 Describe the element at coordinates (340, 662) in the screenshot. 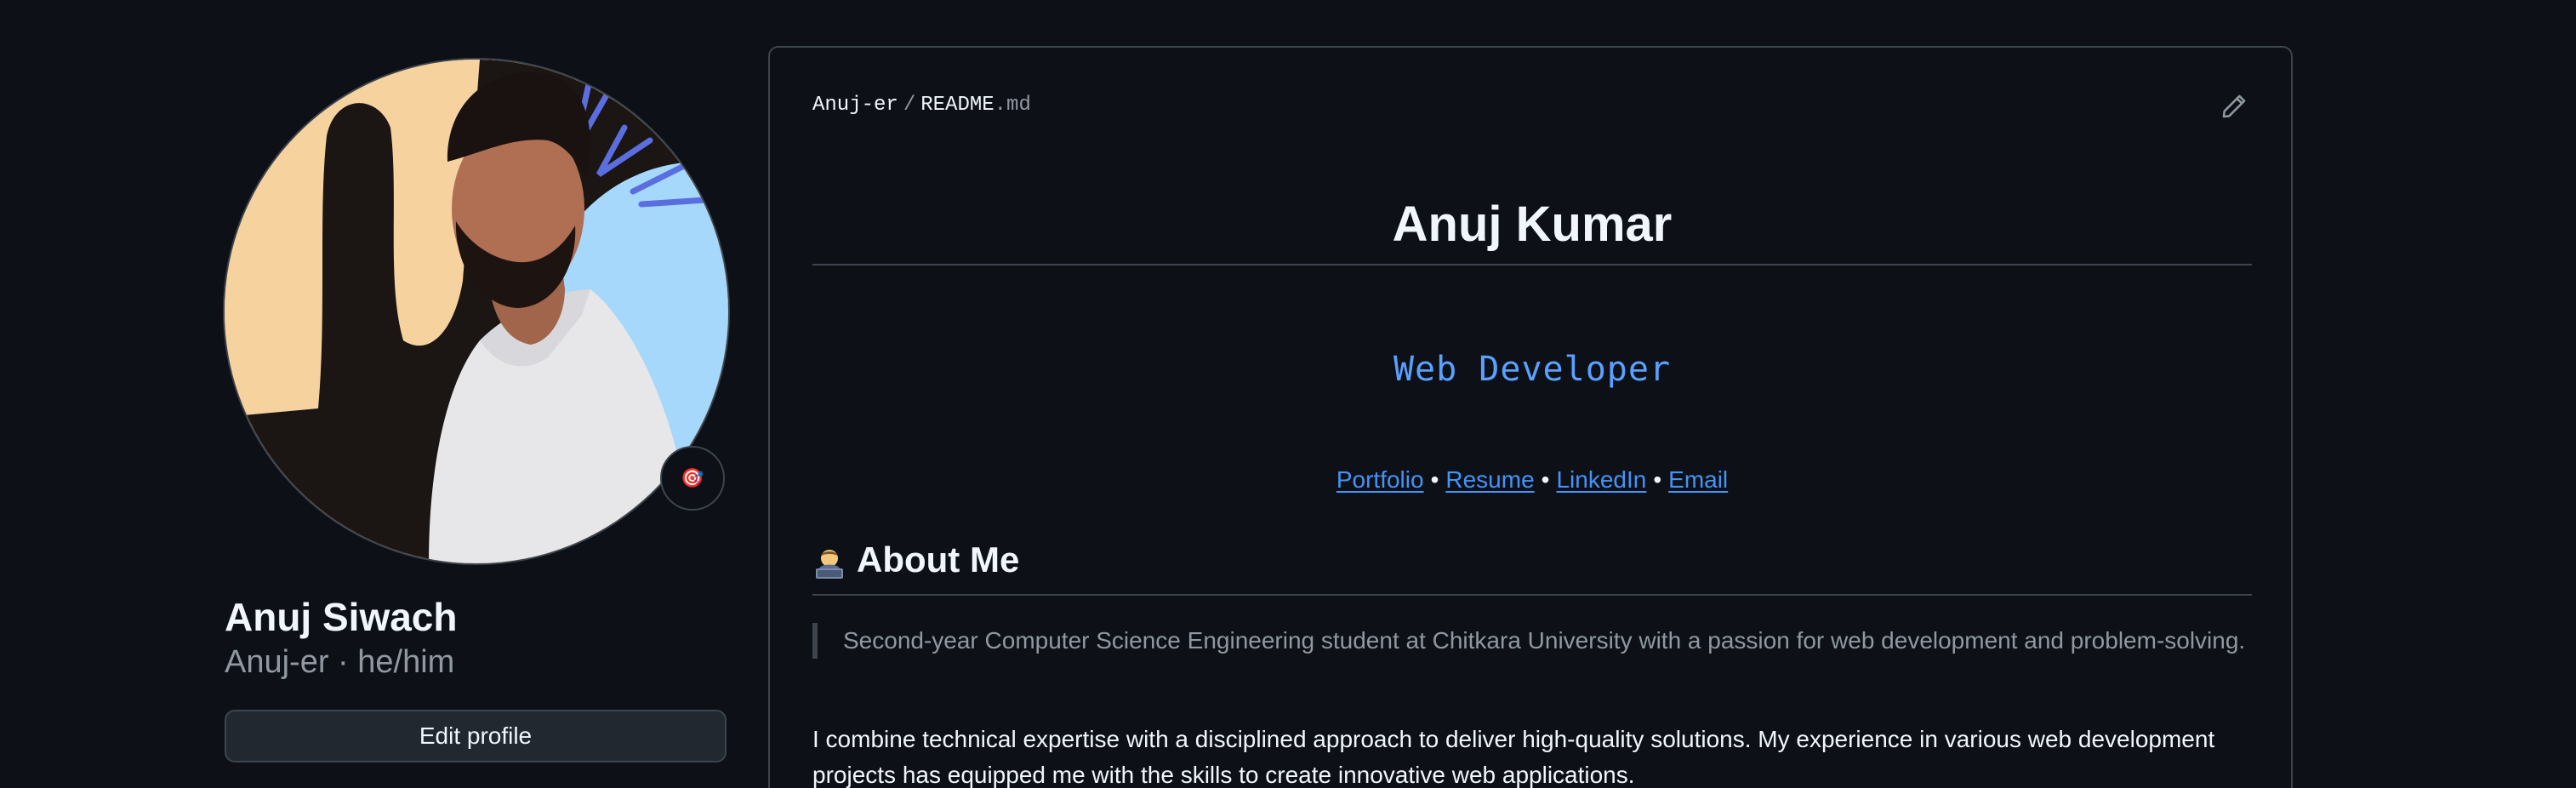

I see `profile-username-pronouns: Anuj-er · he/him` at that location.